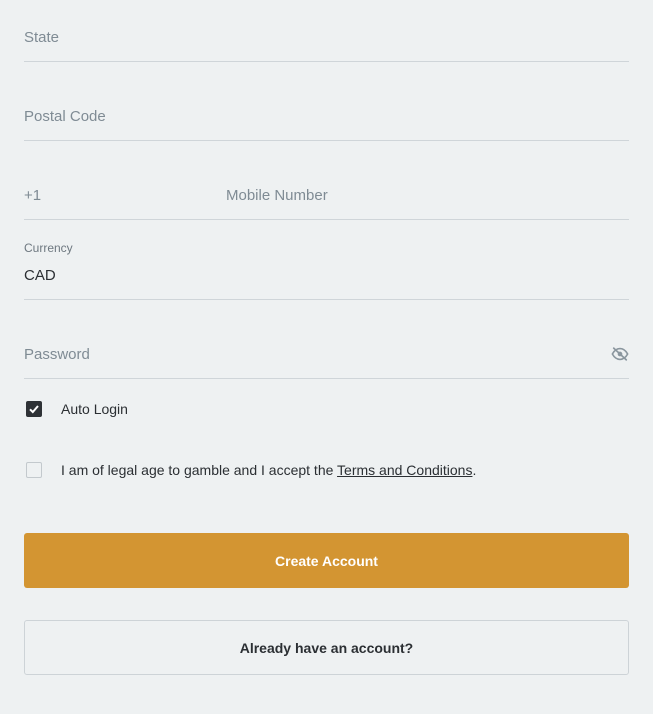 Image resolution: width=653 pixels, height=714 pixels. What do you see at coordinates (42, 37) in the screenshot?
I see `state-placeholder: State` at bounding box center [42, 37].